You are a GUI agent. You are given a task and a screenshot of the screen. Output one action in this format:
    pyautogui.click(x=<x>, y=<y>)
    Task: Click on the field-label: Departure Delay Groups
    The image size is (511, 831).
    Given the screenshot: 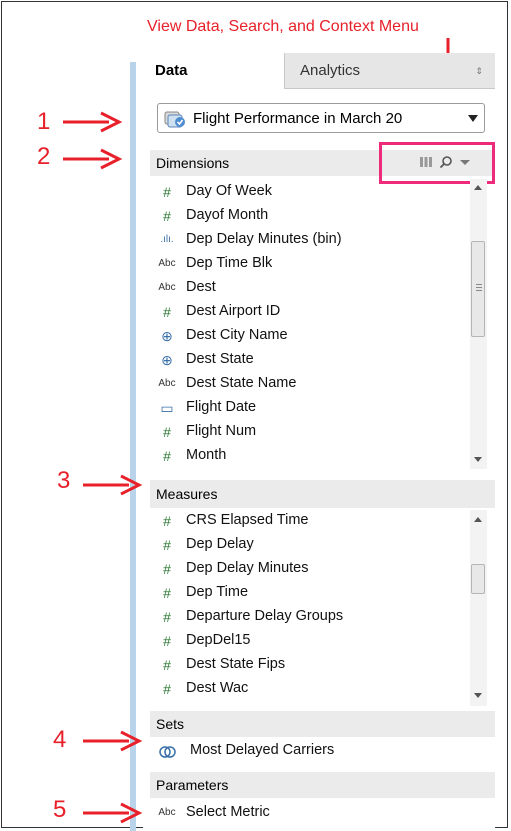 What is the action you would take?
    pyautogui.click(x=265, y=616)
    